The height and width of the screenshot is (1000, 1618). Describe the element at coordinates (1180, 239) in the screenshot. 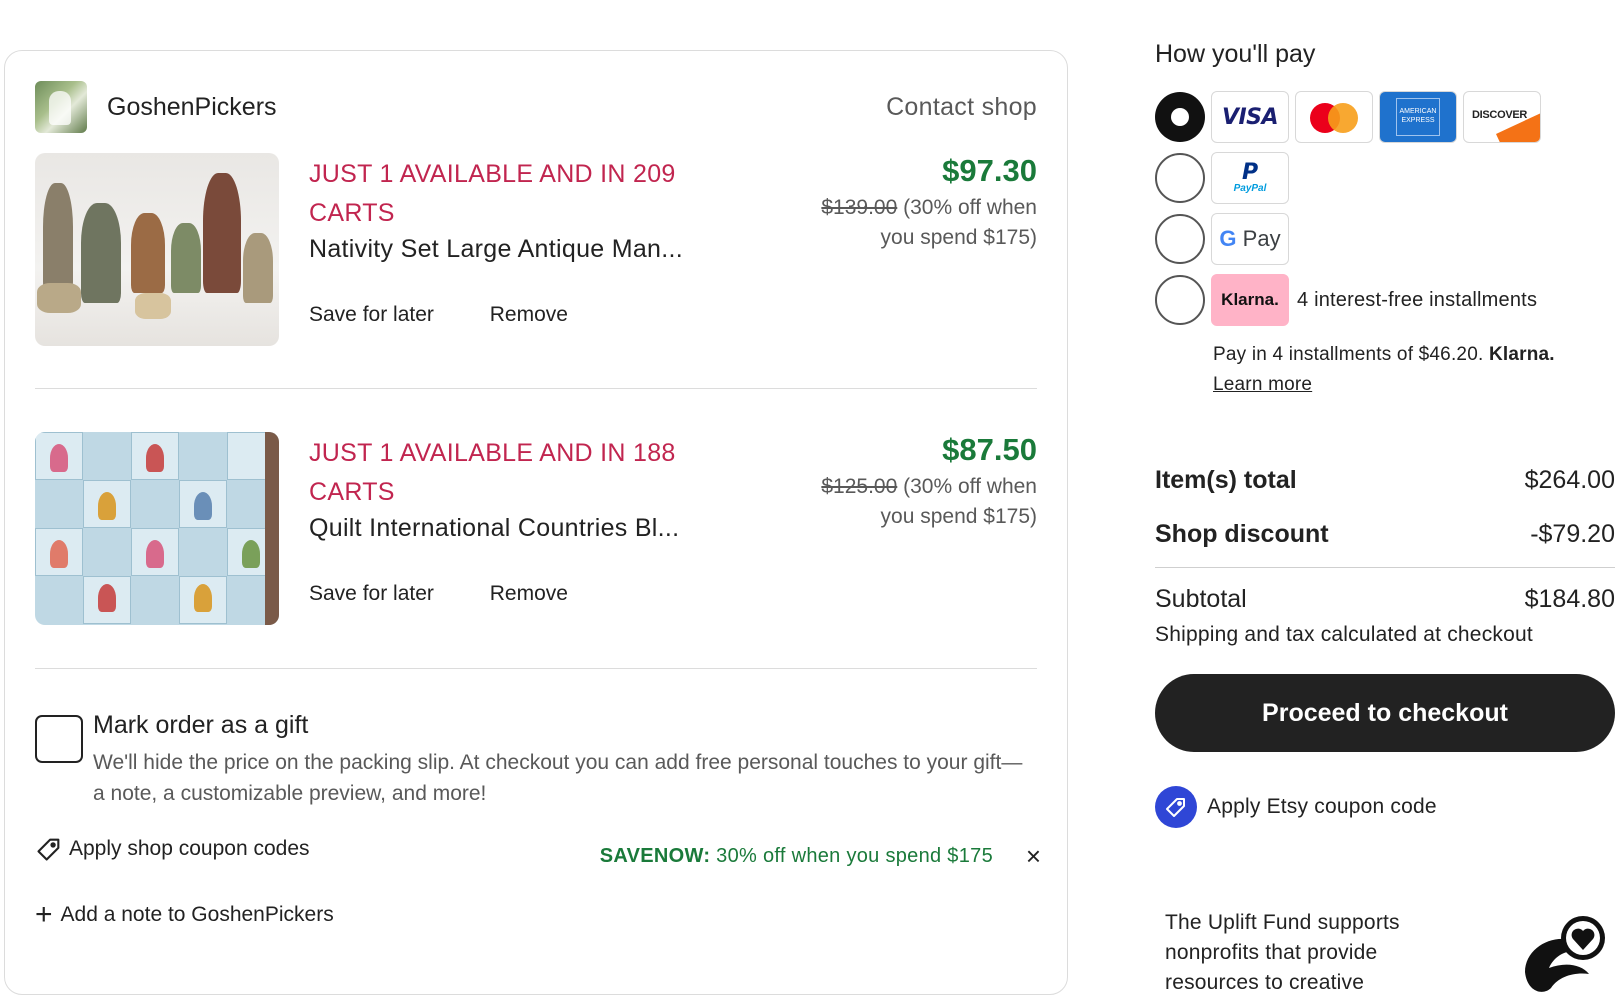

I see `google-pay-radio` at that location.